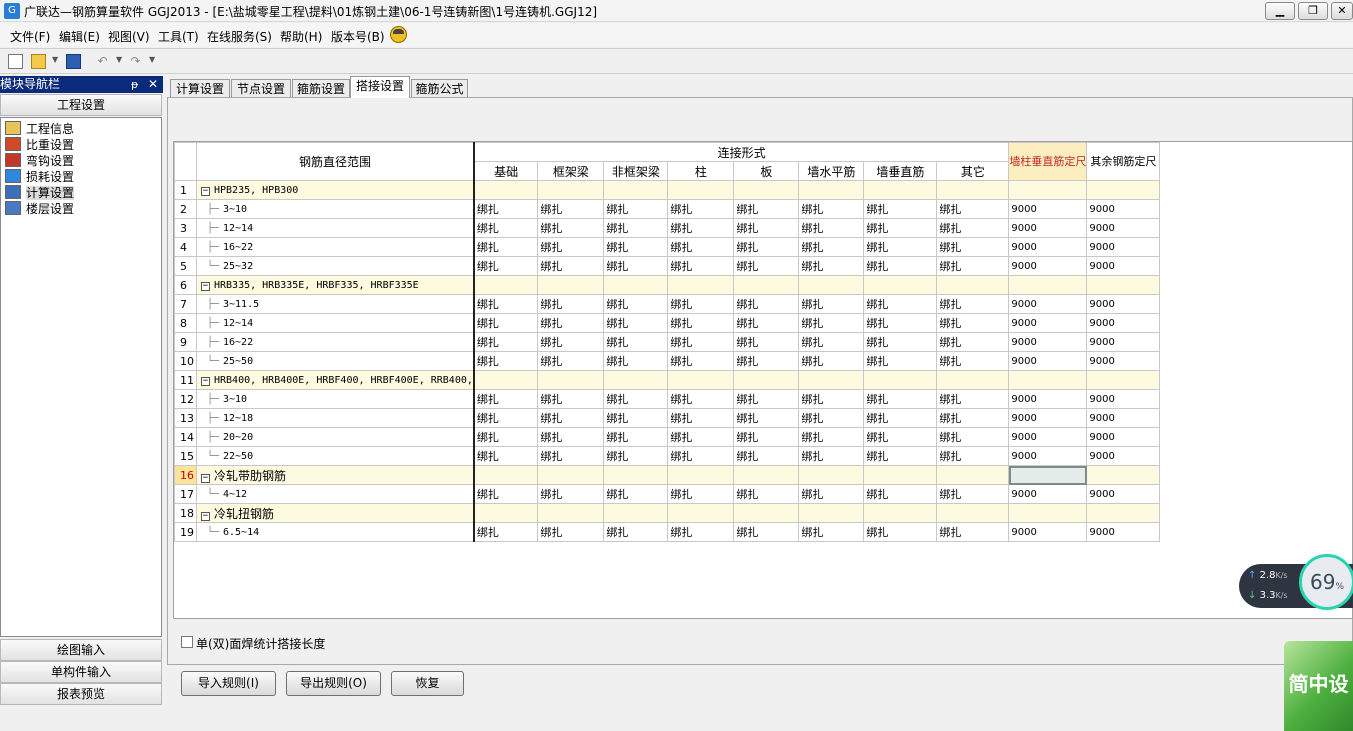 This screenshot has width=1353, height=731. Describe the element at coordinates (667, 513) in the screenshot. I see `table-row: 18− 冷轧扭钢筋` at that location.